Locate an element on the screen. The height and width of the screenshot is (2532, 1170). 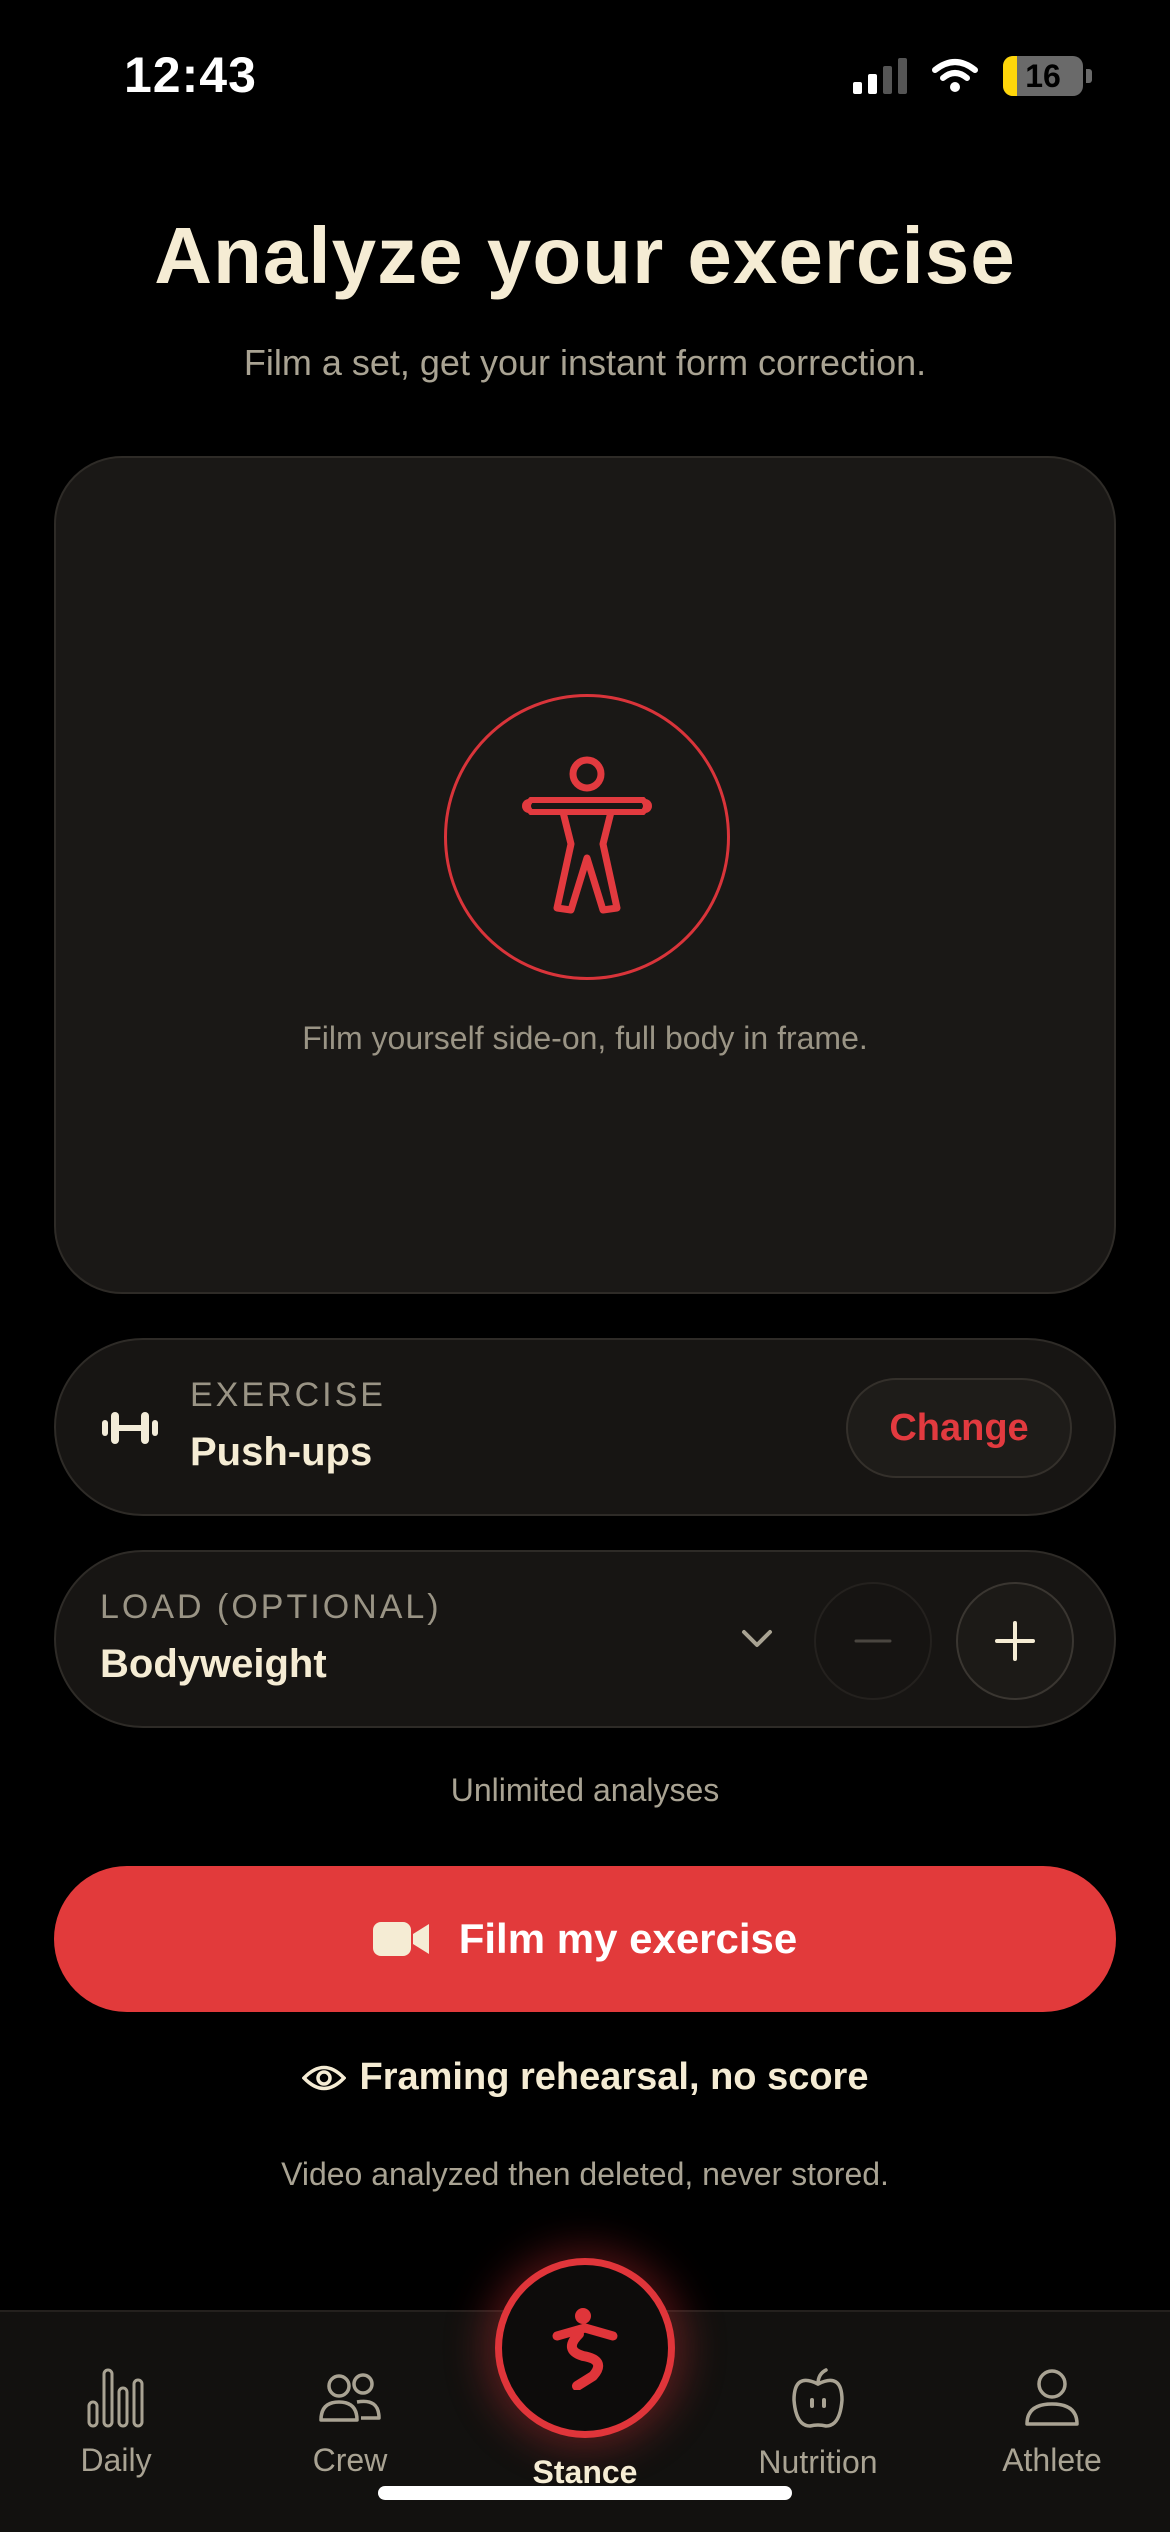
tab-crew: Crew is located at coordinates (350, 2422).